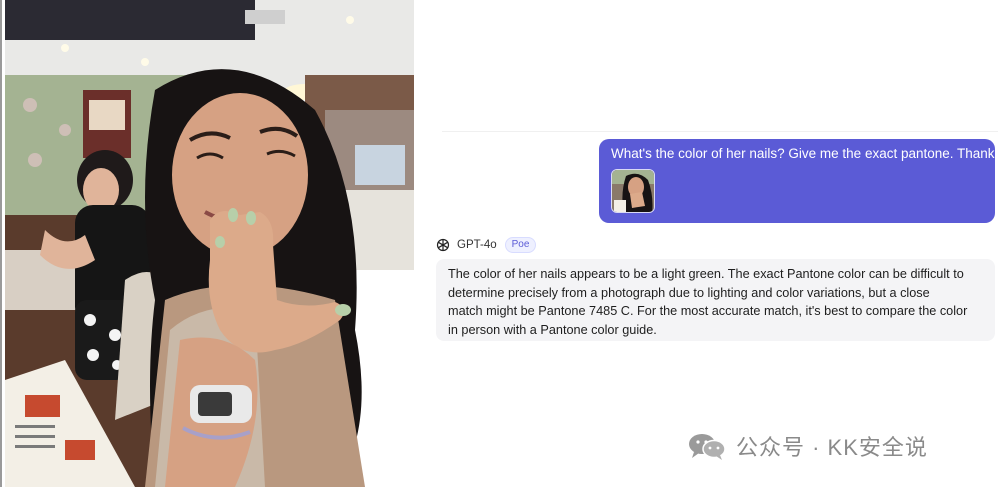 Image resolution: width=1000 pixels, height=487 pixels. Describe the element at coordinates (520, 245) in the screenshot. I see `poe-badge: Poe` at that location.